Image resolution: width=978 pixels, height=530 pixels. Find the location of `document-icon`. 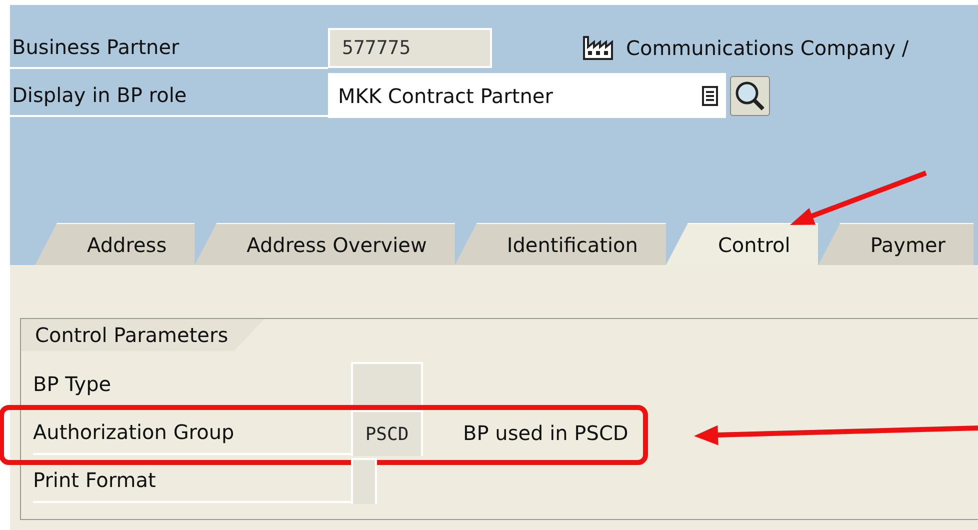

document-icon is located at coordinates (710, 96).